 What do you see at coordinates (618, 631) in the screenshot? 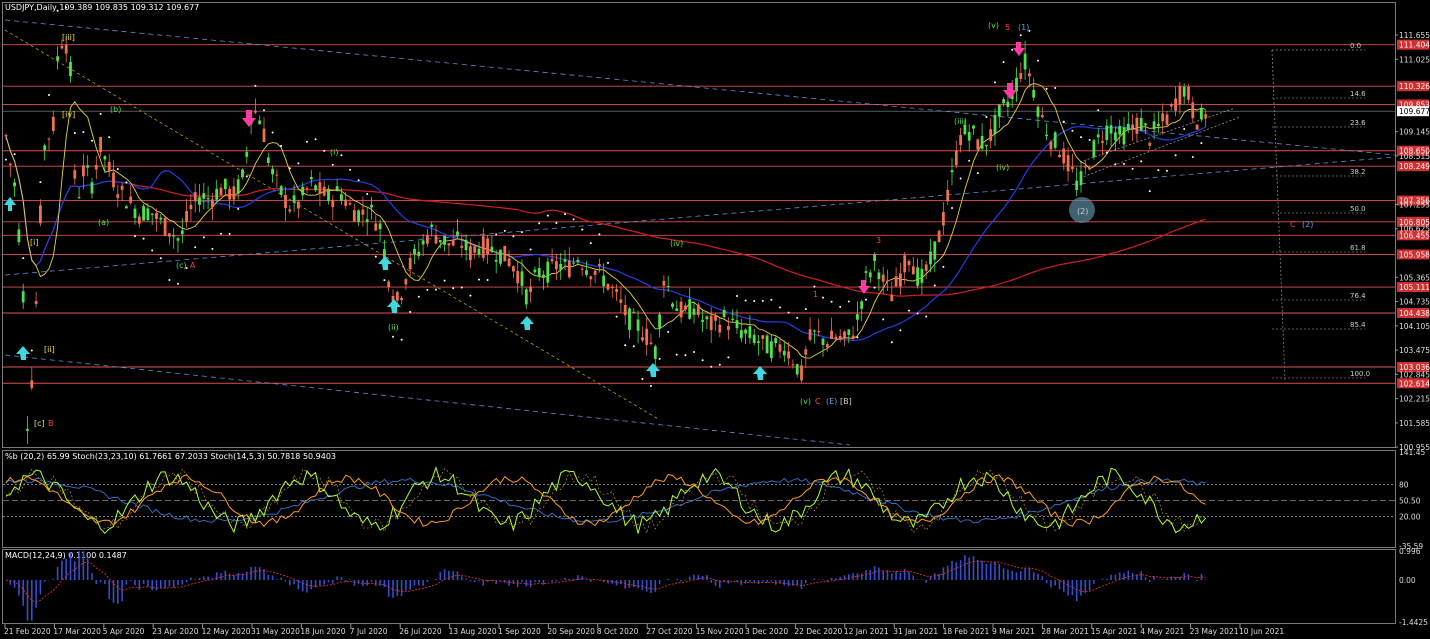
I see `time-tick-label: 8 Oct 2020` at bounding box center [618, 631].